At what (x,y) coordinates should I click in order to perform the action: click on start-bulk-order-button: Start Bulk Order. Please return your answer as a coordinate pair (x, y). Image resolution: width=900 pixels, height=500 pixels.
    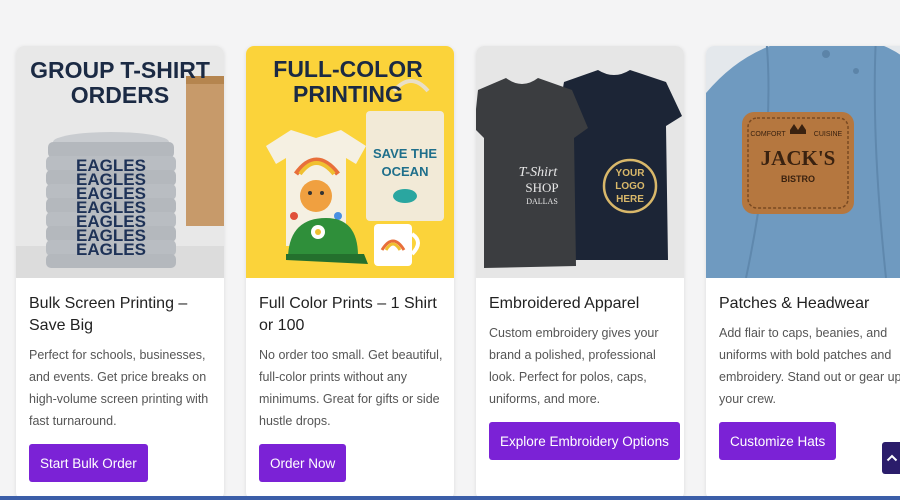
    Looking at the image, I should click on (88, 463).